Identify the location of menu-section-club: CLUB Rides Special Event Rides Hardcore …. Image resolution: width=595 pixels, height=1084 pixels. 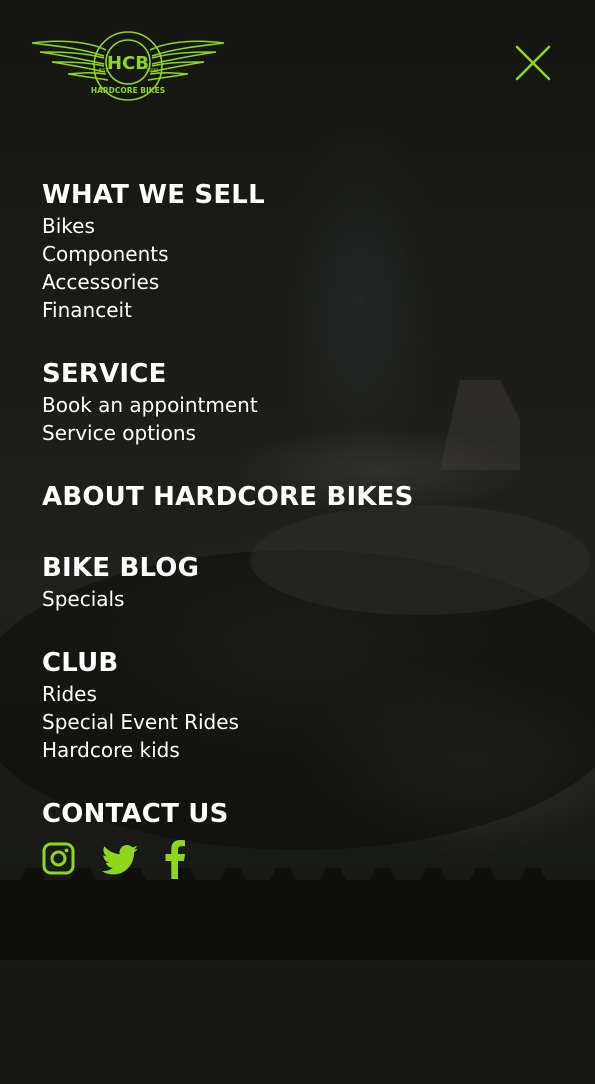
(302, 705).